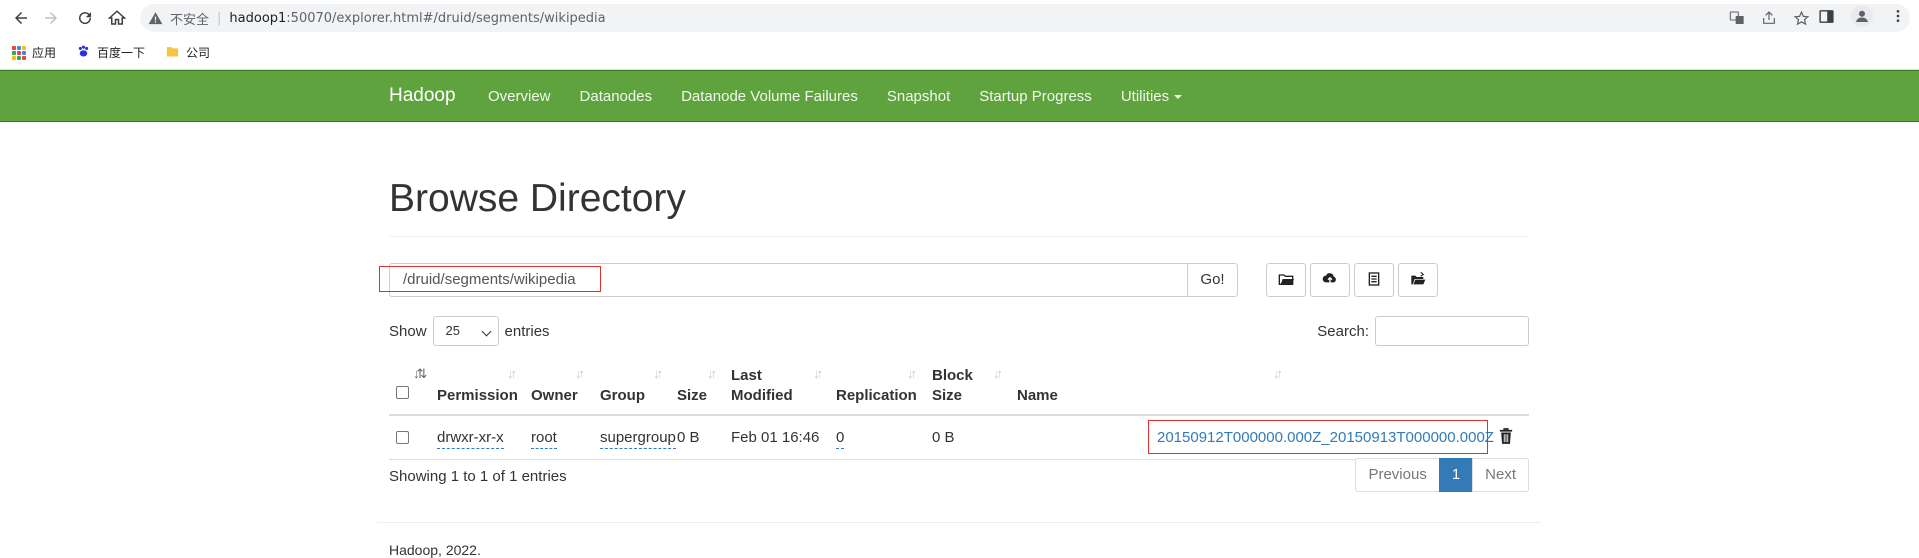 This screenshot has height=558, width=1919. What do you see at coordinates (51, 18) in the screenshot?
I see `forward-arrow-icon` at bounding box center [51, 18].